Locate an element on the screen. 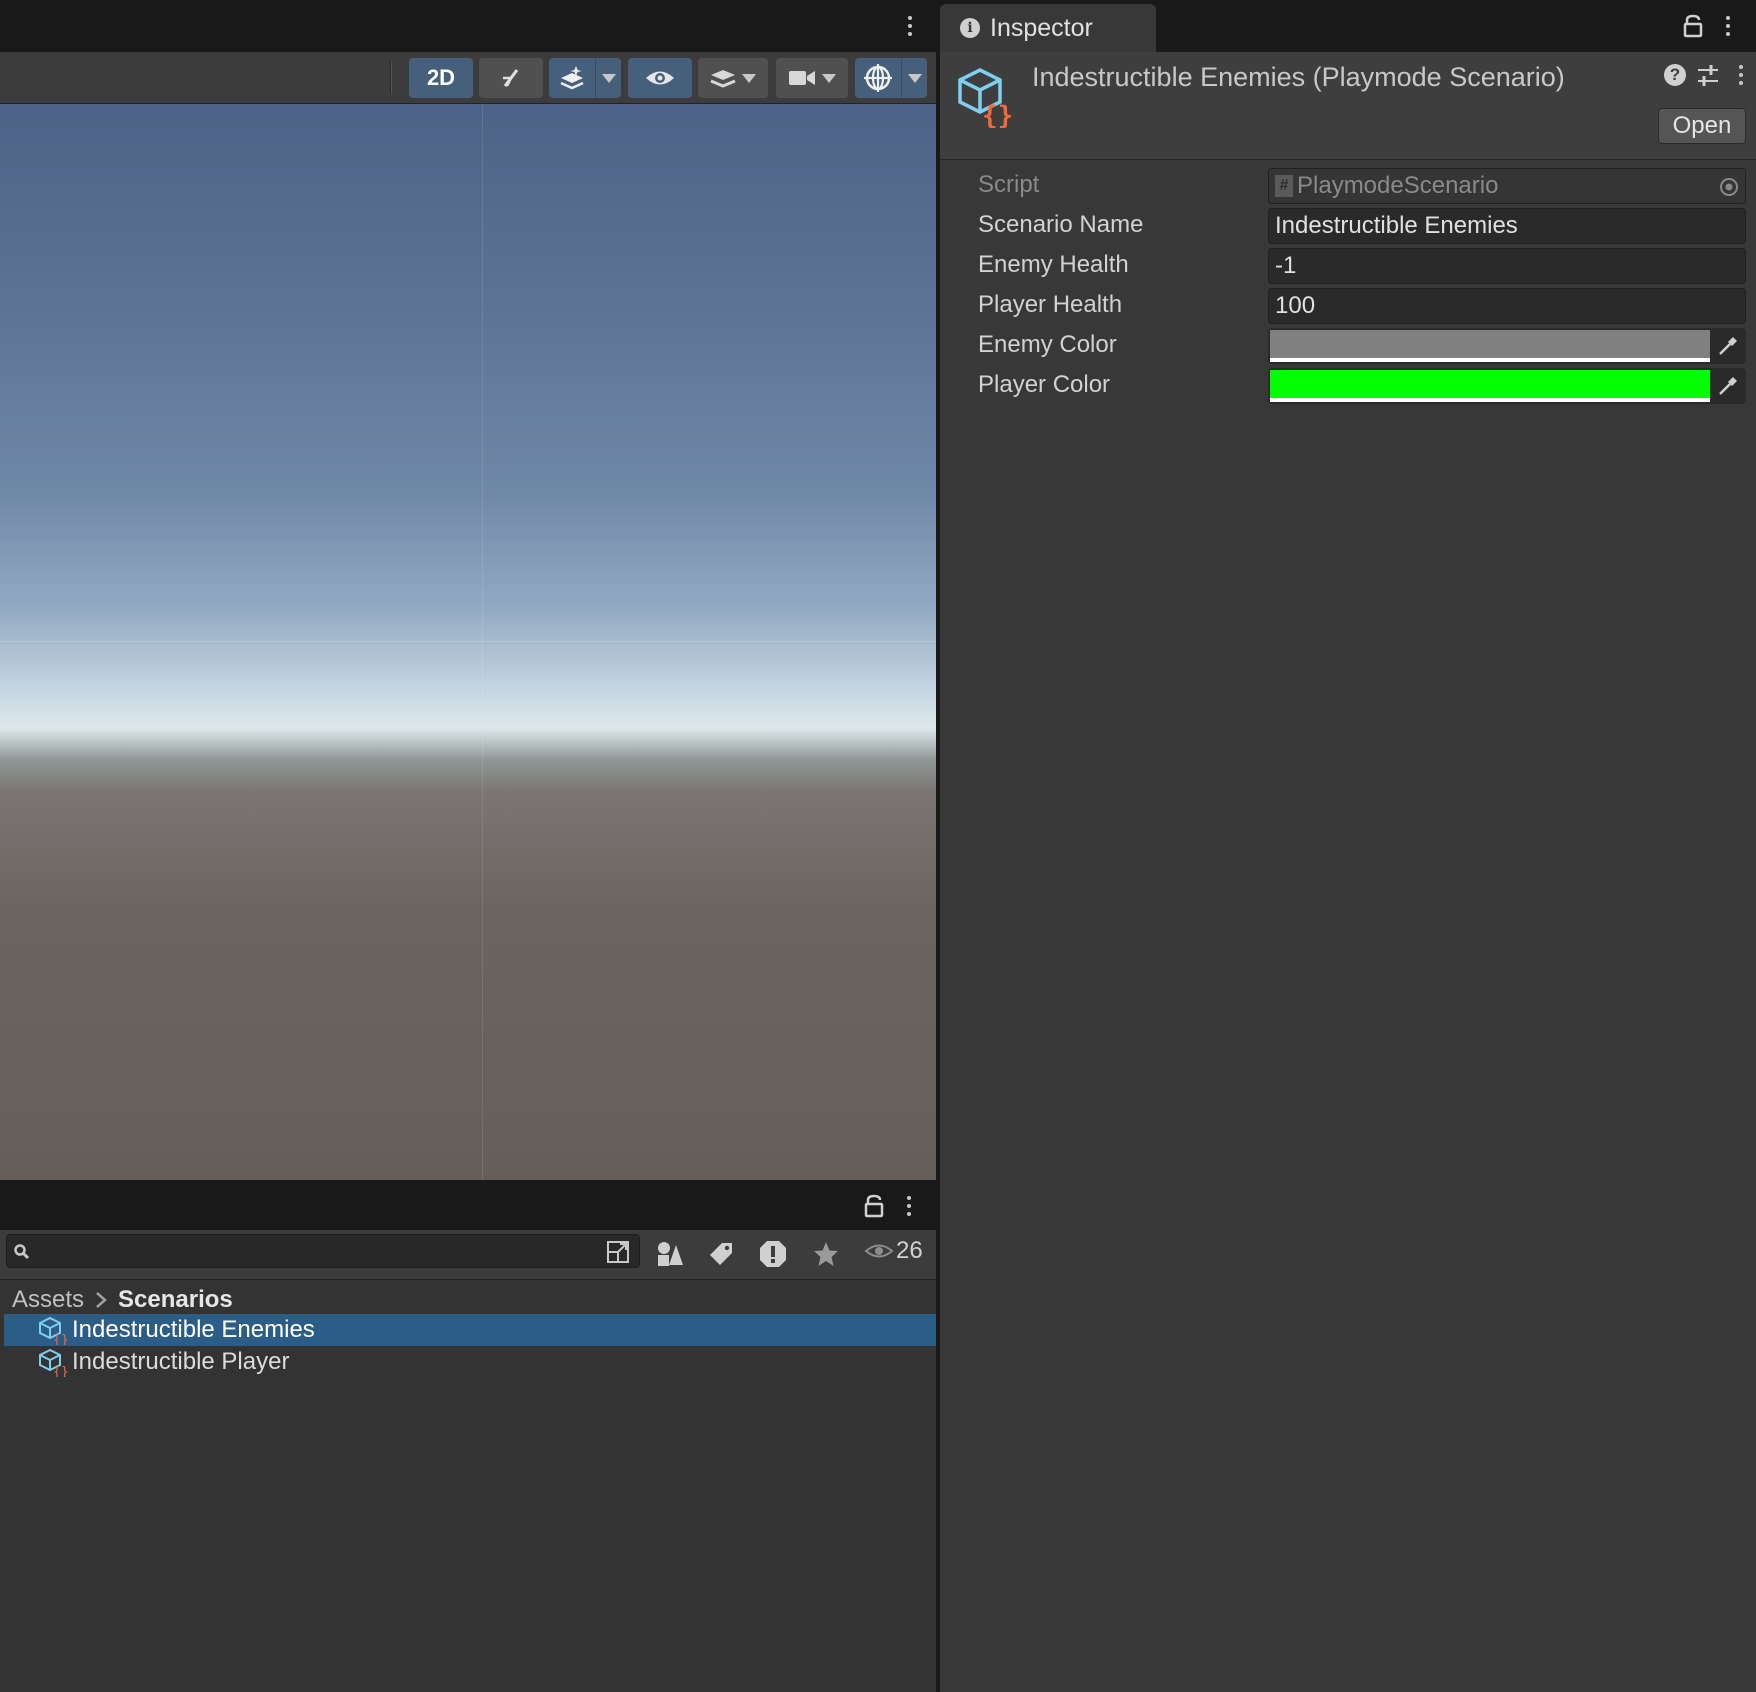 The height and width of the screenshot is (1692, 1756). player-color-field is located at coordinates (1507, 386).